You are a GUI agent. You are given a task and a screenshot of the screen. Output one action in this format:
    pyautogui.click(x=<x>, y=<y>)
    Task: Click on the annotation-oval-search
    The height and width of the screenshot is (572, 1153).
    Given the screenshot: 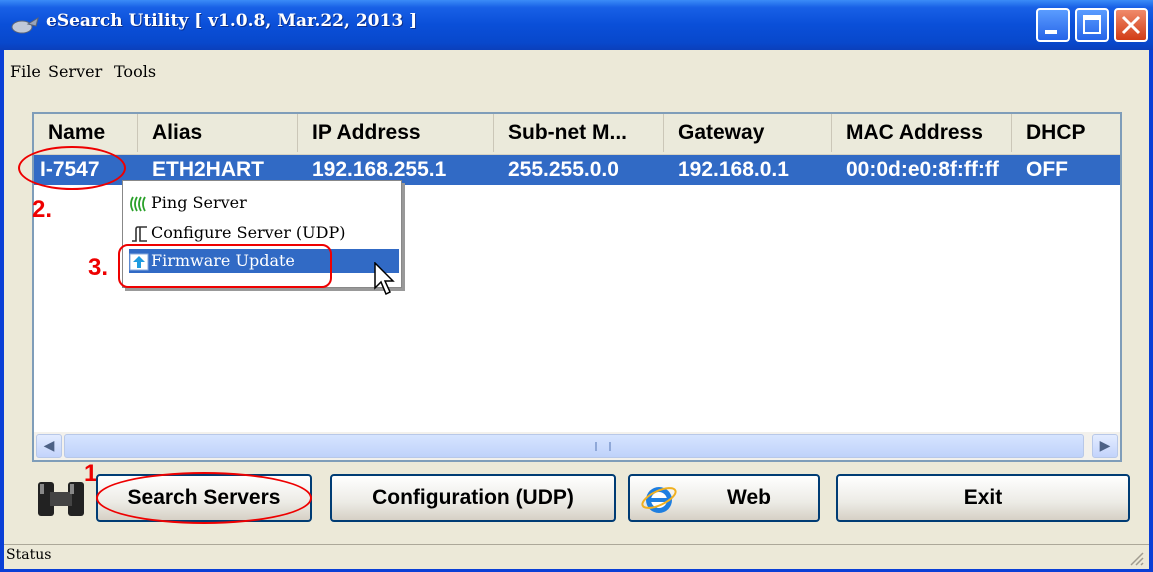 What is the action you would take?
    pyautogui.click(x=204, y=498)
    